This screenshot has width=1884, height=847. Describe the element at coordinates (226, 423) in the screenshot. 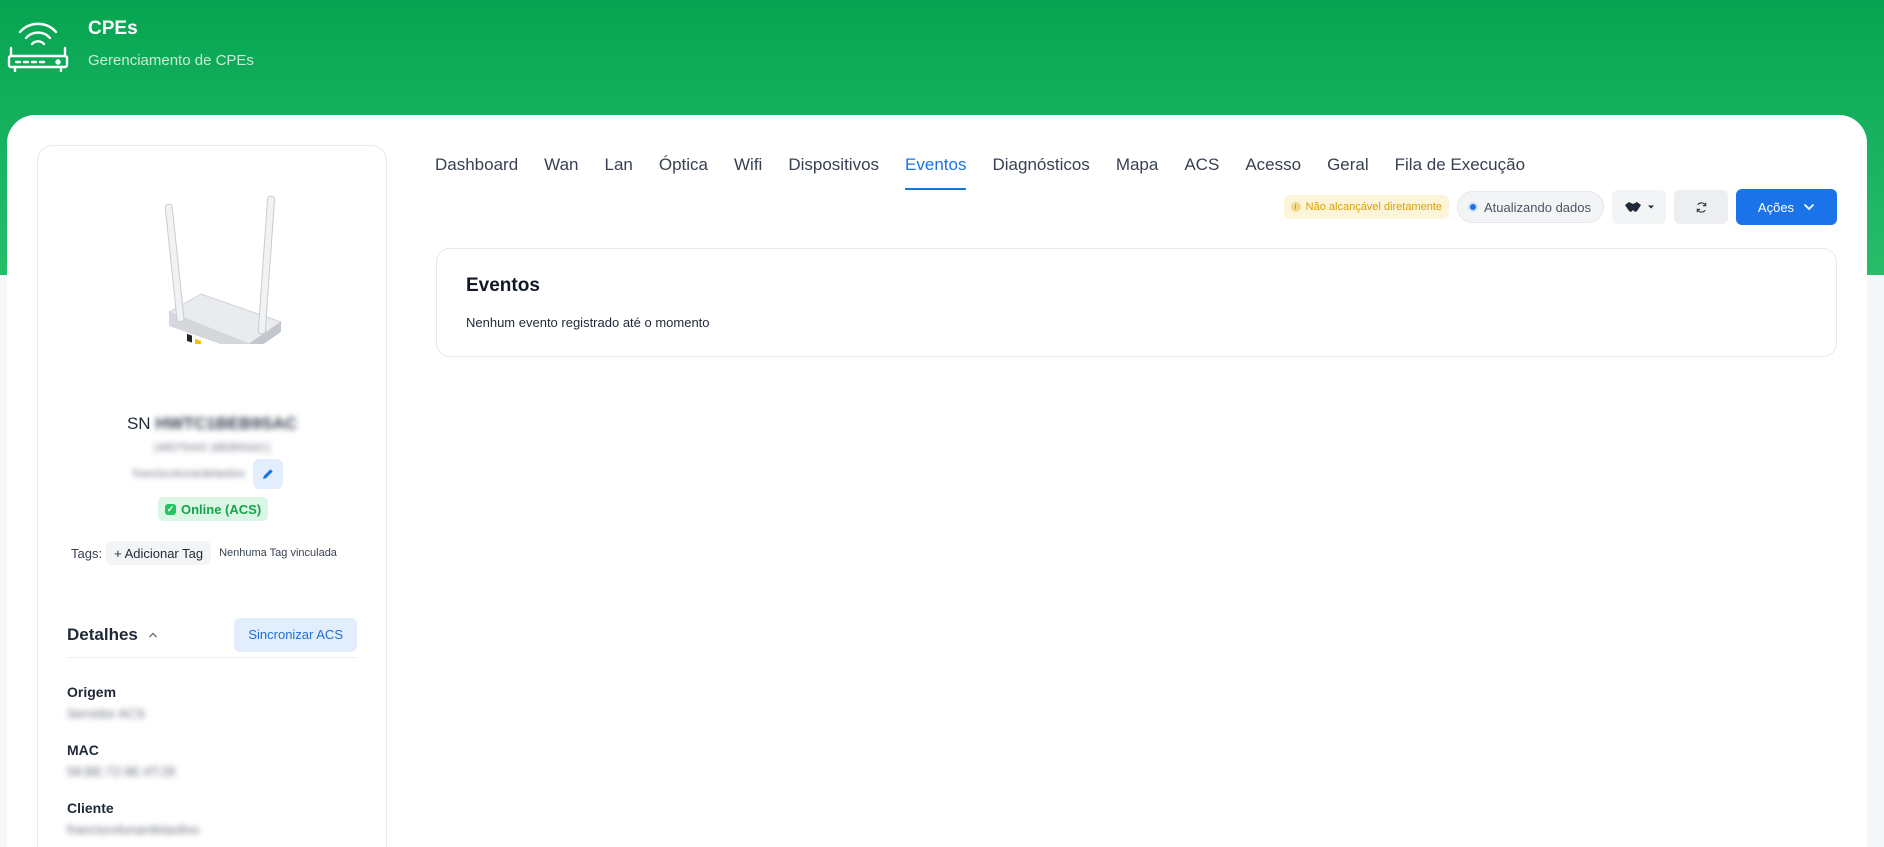

I see `serial-value: HWTC1BEB9SAC` at that location.